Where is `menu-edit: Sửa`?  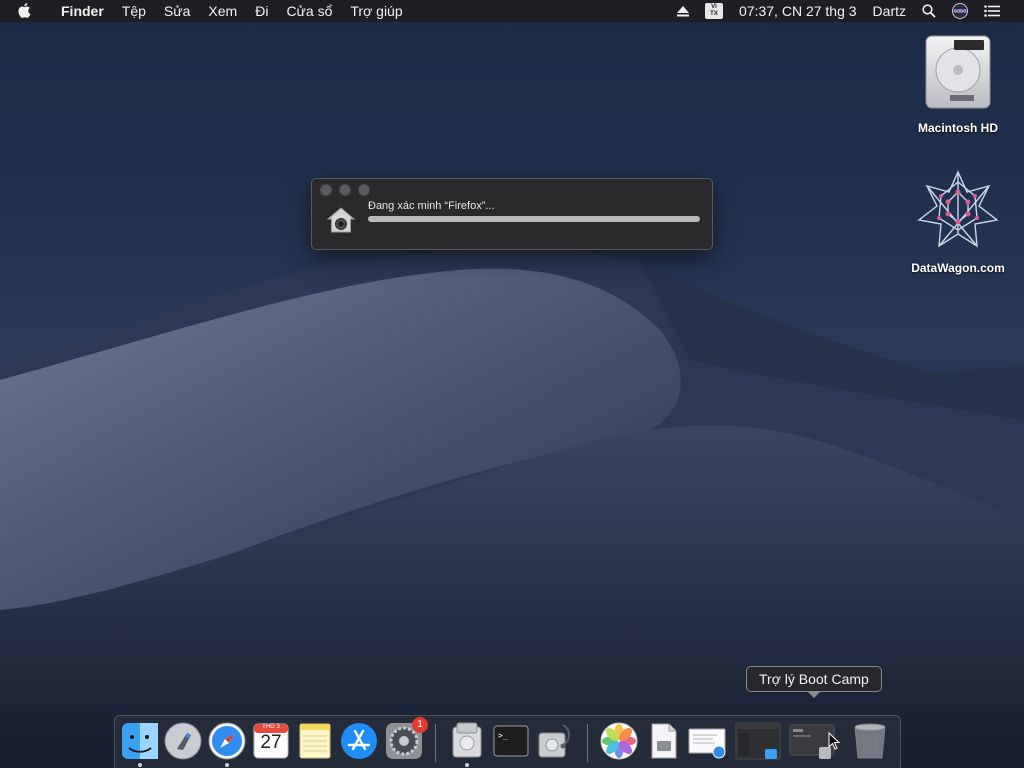
menu-edit: Sửa is located at coordinates (177, 11).